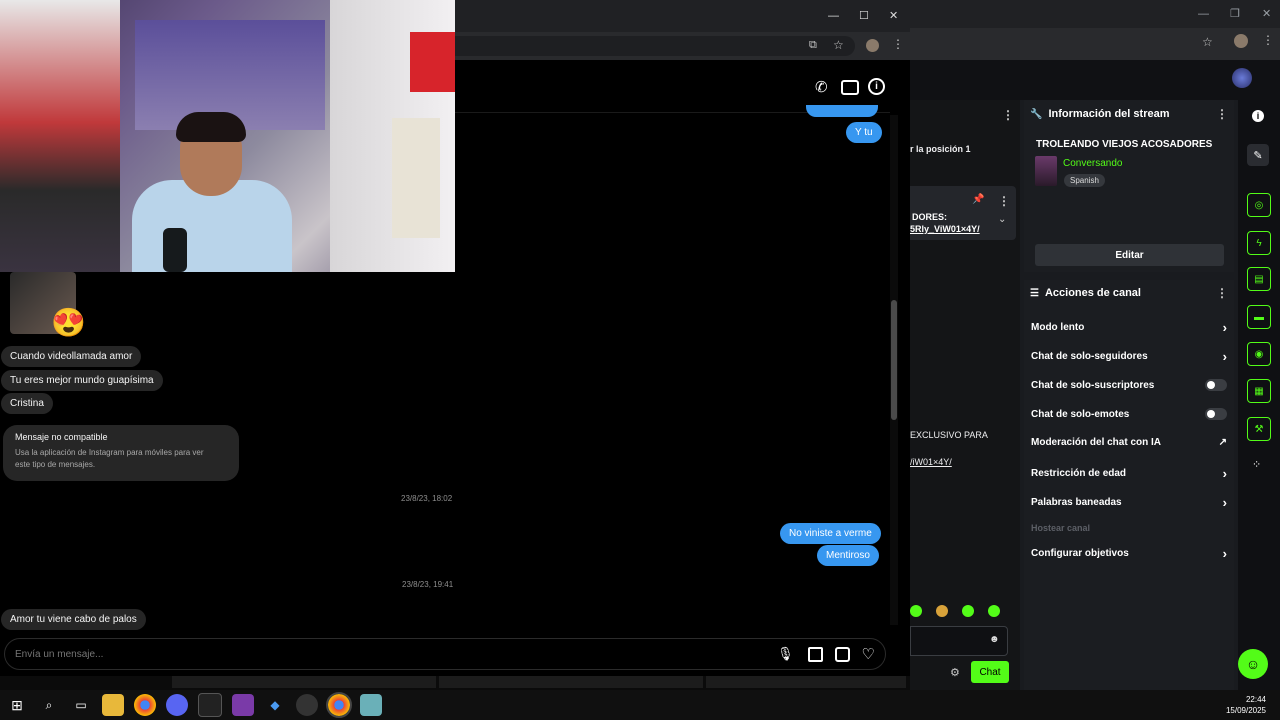  What do you see at coordinates (81, 705) in the screenshot?
I see `task-view-icon: ▭` at bounding box center [81, 705].